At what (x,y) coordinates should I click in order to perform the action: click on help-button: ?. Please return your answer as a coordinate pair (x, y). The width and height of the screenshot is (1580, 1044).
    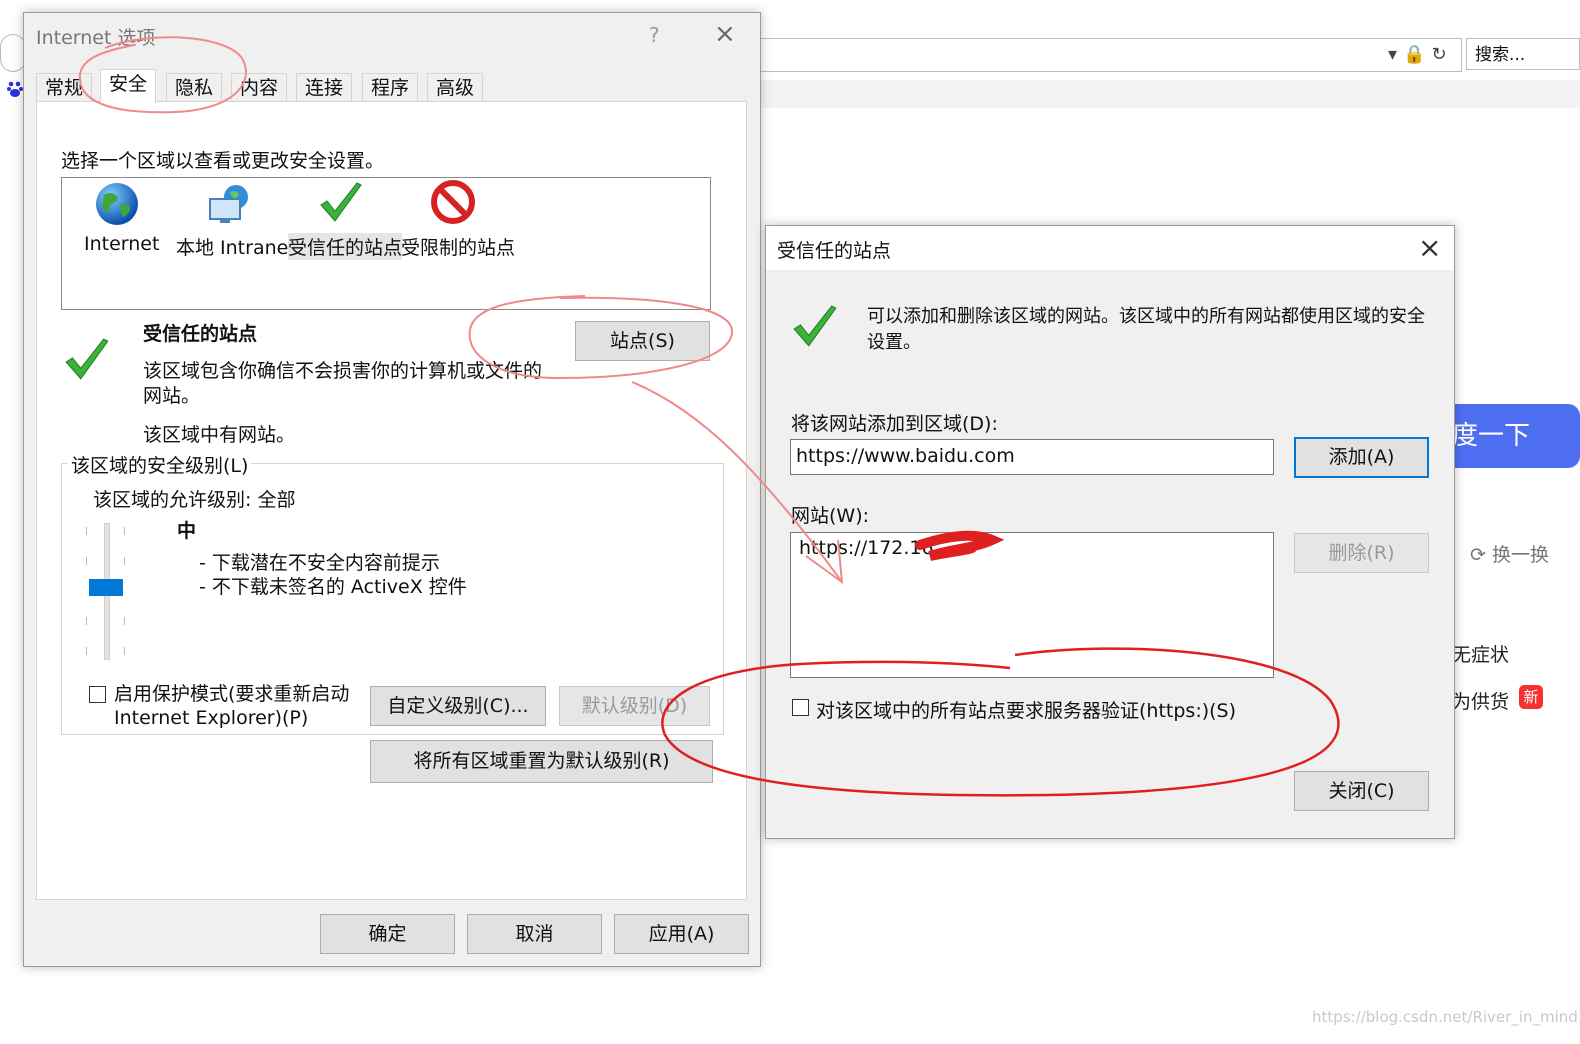
    Looking at the image, I should click on (654, 35).